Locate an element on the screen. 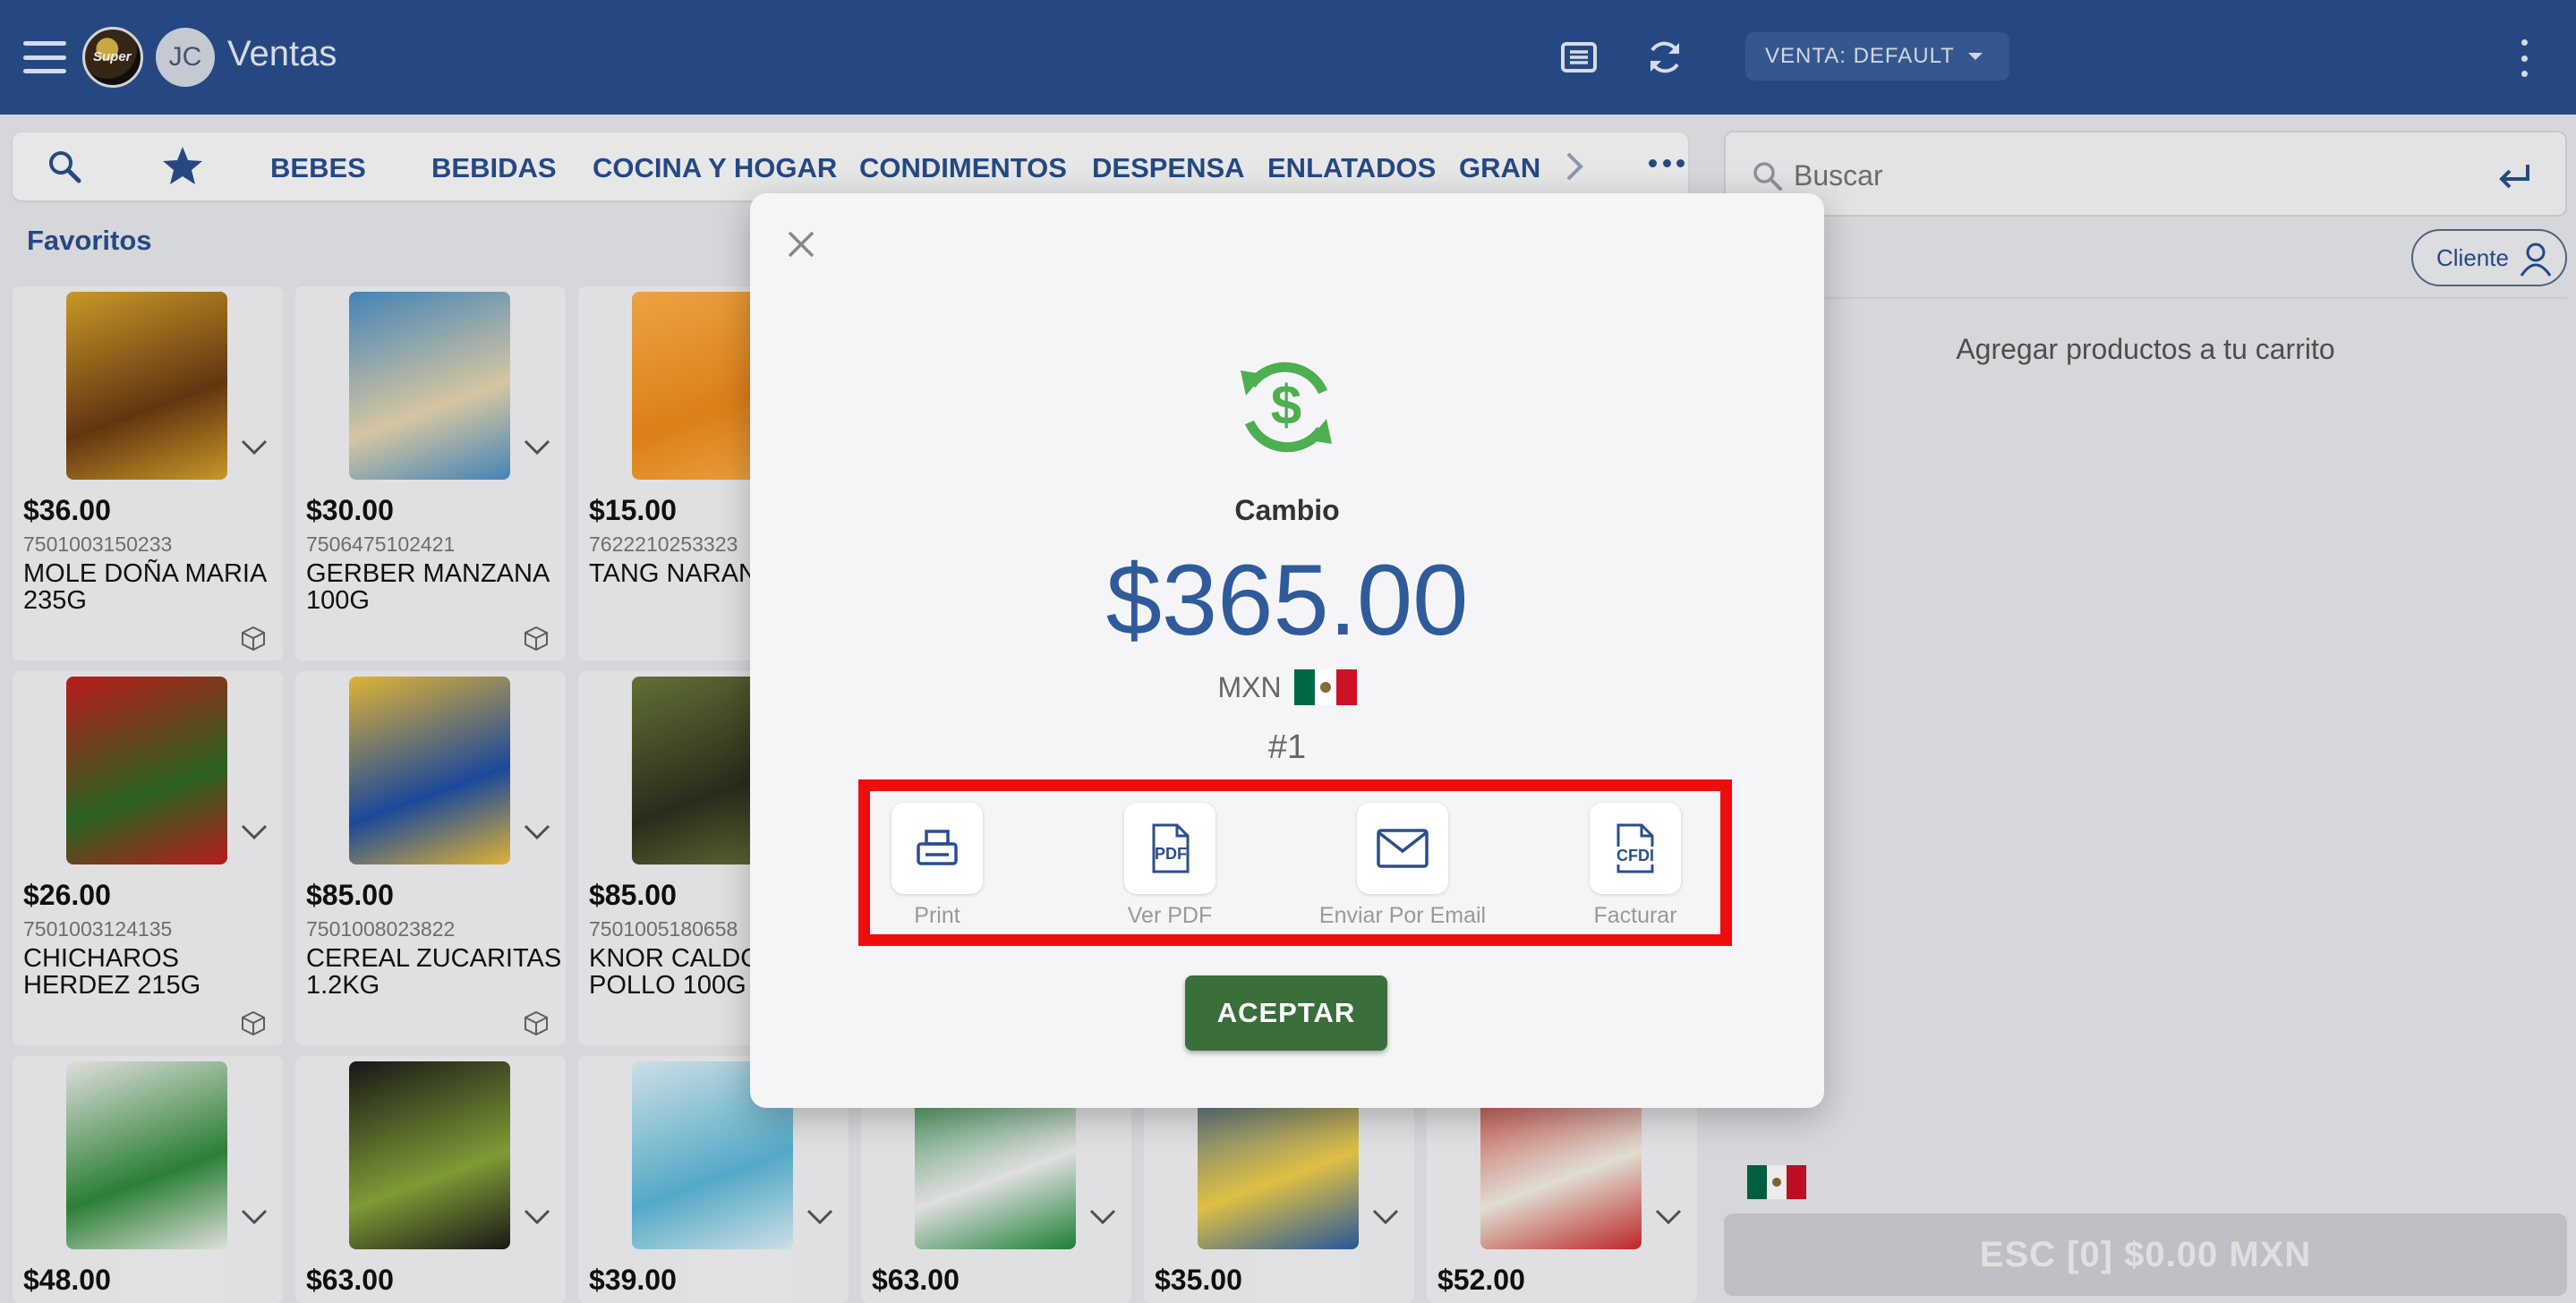  close-icon is located at coordinates (801, 244).